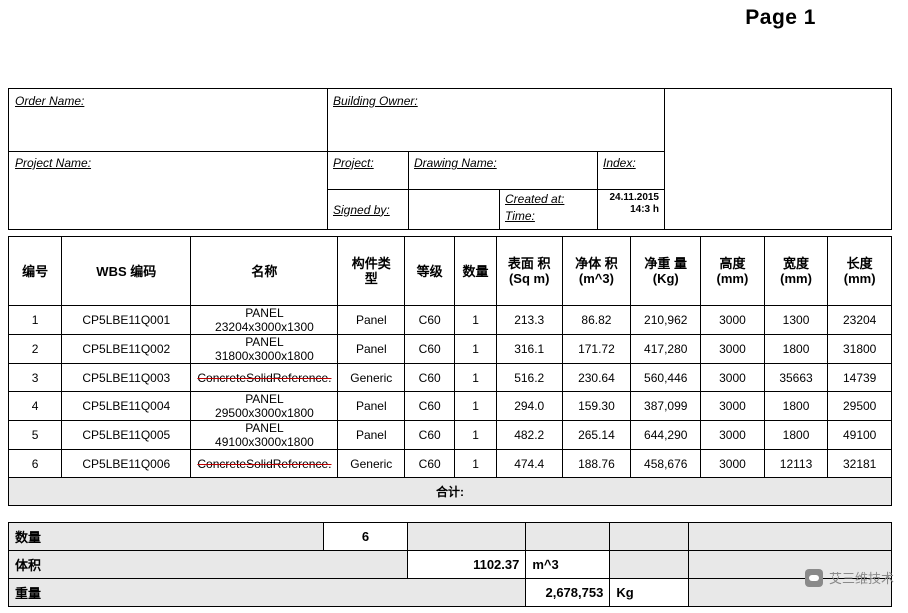 This screenshot has width=908, height=613. Describe the element at coordinates (529, 349) in the screenshot. I see `cell-surface: 316.1` at that location.